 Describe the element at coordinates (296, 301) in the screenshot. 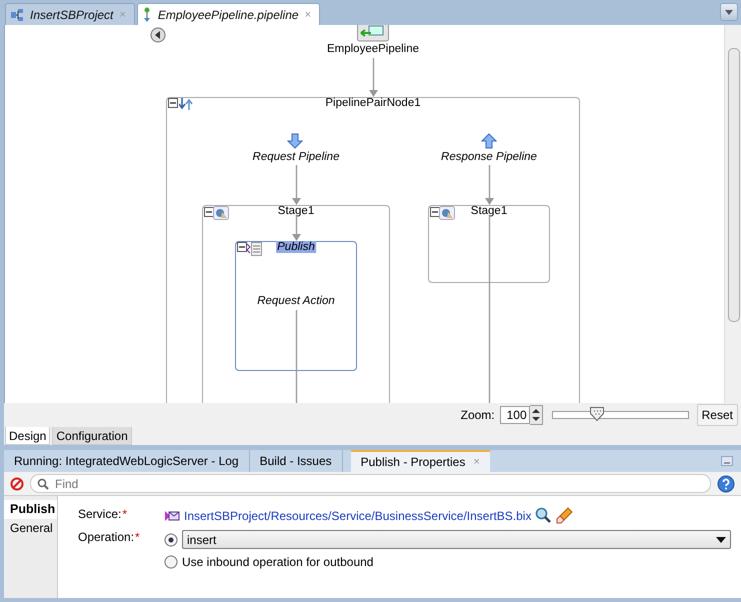

I see `action-label: Request Action` at that location.